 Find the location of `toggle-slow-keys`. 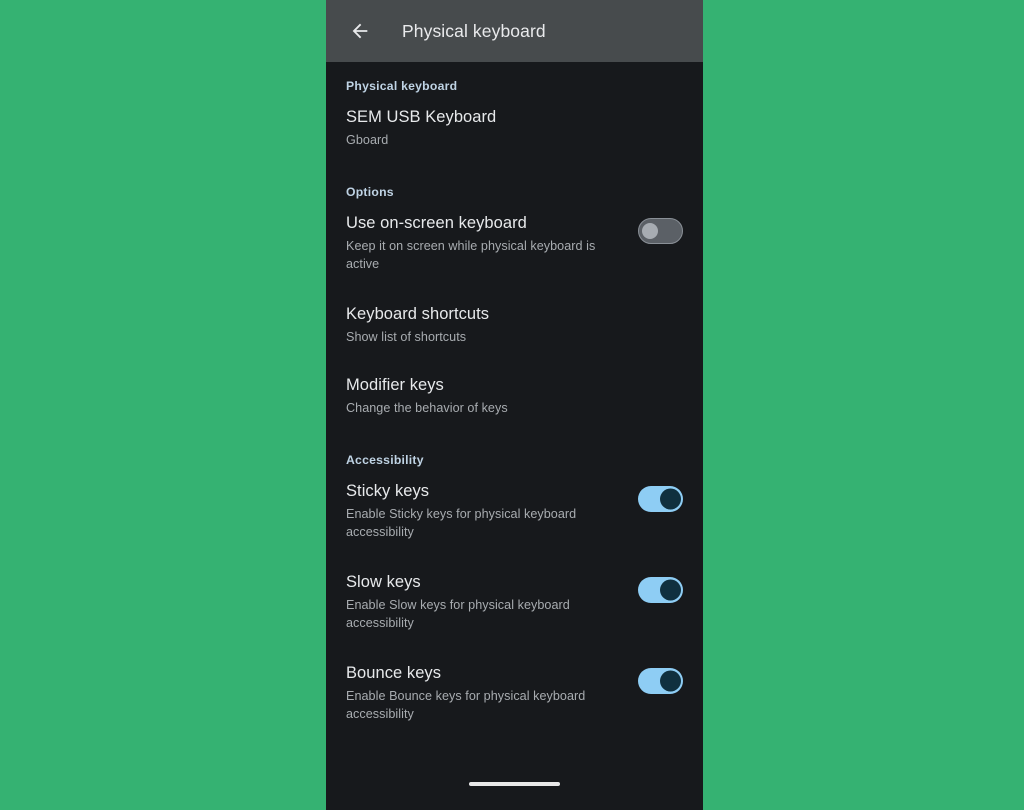

toggle-slow-keys is located at coordinates (660, 590).